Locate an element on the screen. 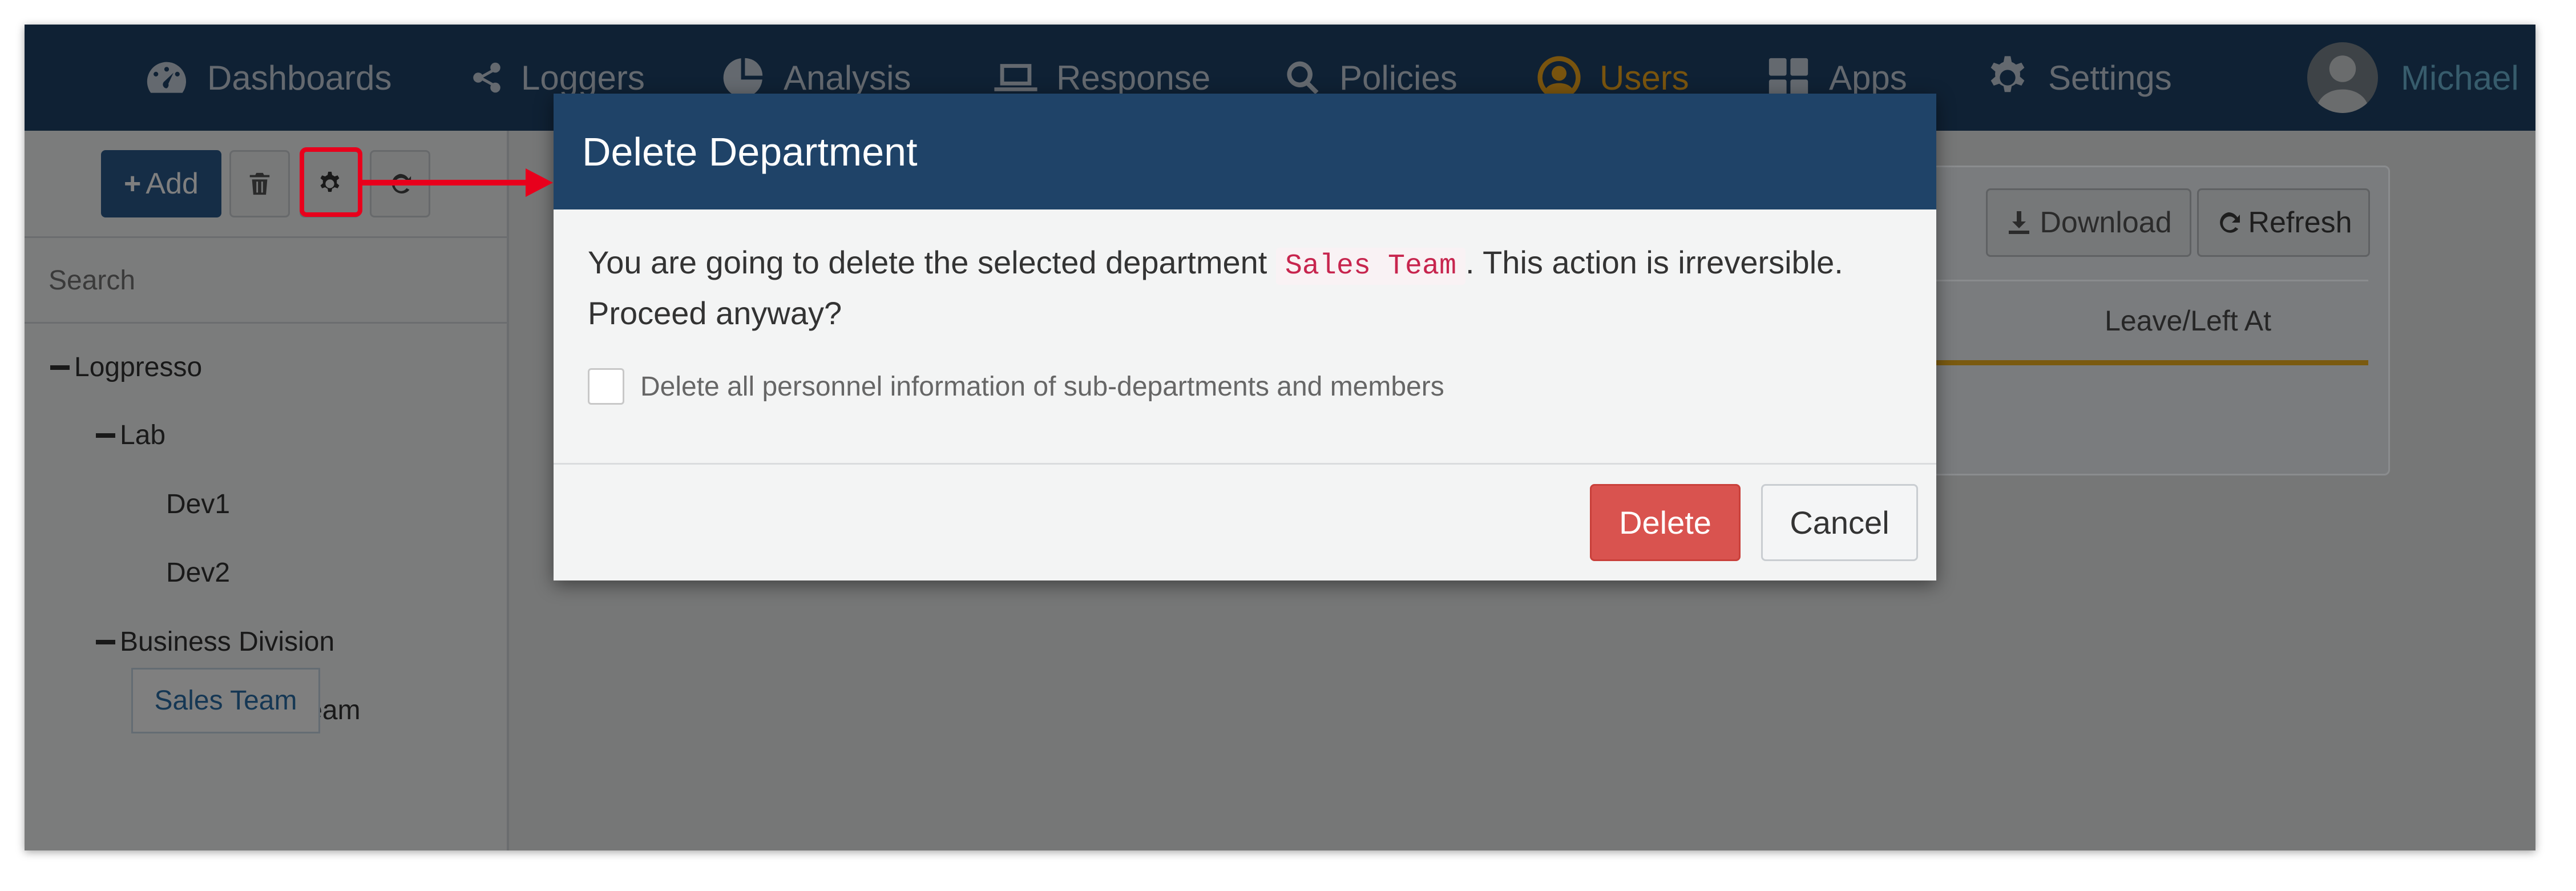 The image size is (2576, 891). delete-personnel-checkbox is located at coordinates (606, 387).